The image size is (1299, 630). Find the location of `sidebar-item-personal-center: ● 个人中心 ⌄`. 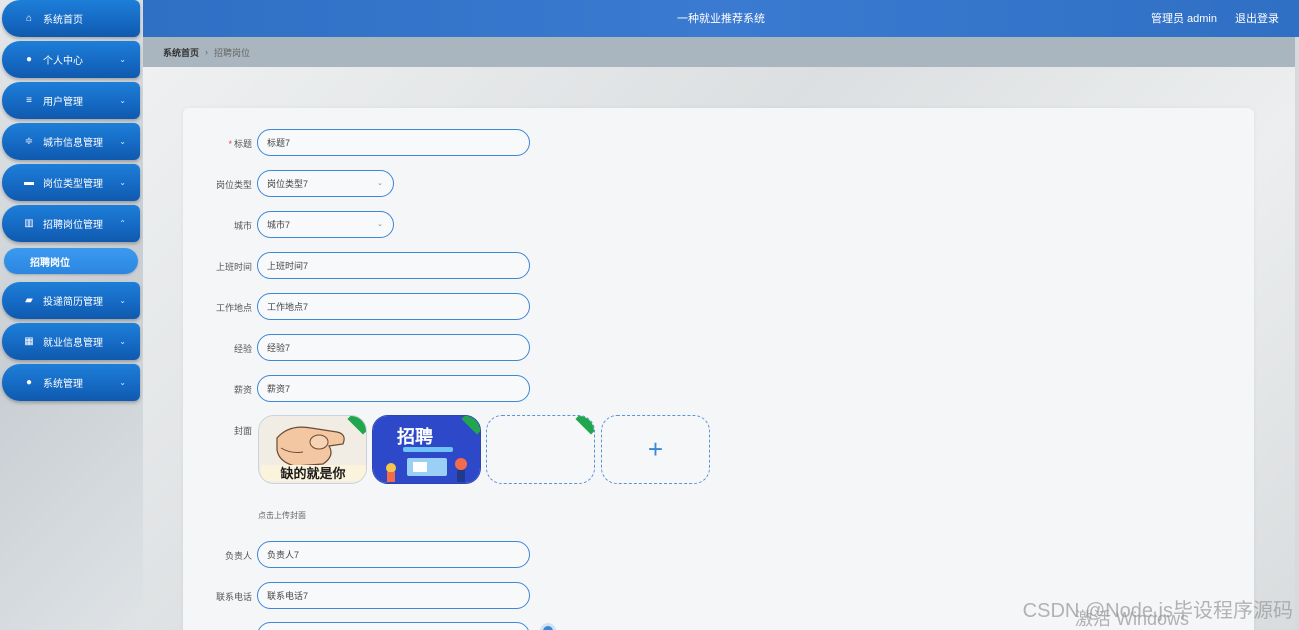

sidebar-item-personal-center: ● 个人中心 ⌄ is located at coordinates (71, 59).